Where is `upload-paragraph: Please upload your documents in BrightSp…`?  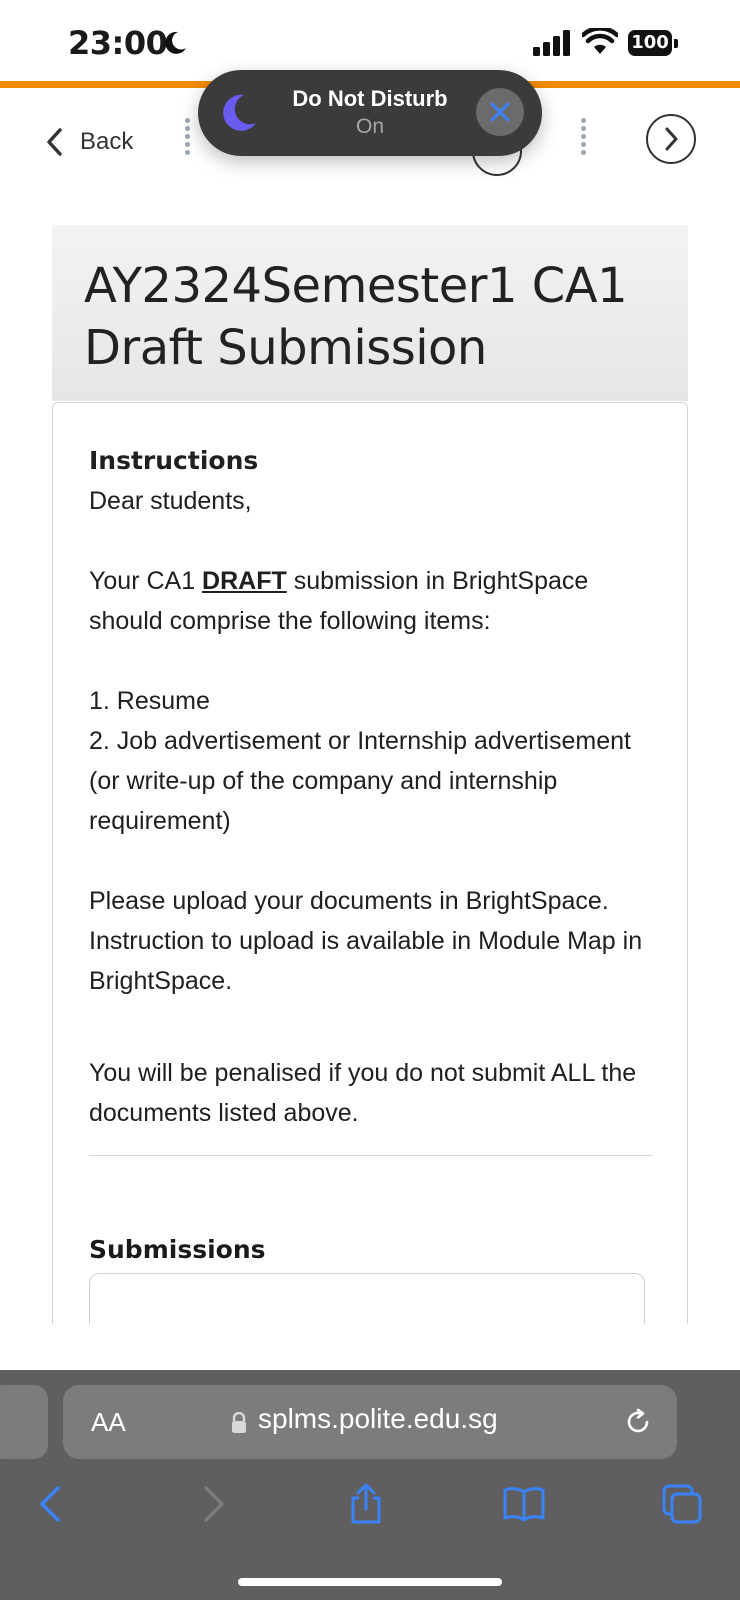
upload-paragraph: Please upload your documents in BrightSp… is located at coordinates (366, 941).